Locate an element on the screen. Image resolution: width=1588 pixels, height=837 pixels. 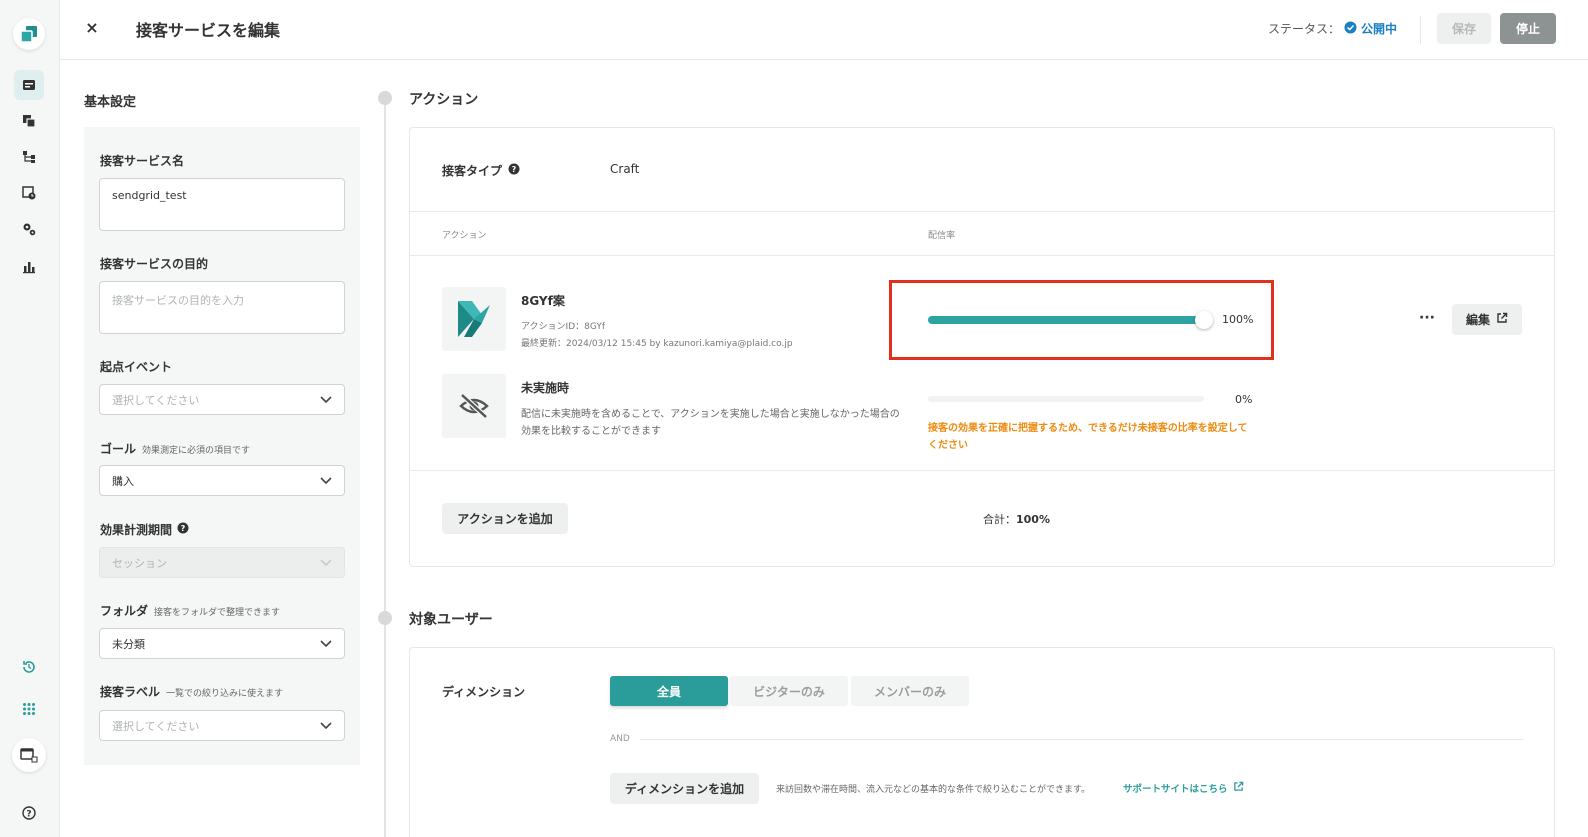
highlight-annotation is located at coordinates (1081, 320).